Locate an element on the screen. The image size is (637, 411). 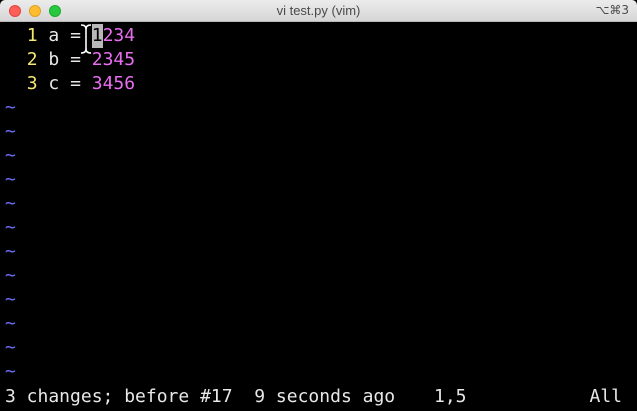
editor-line-2: 2 b = 2345 is located at coordinates (70, 60).